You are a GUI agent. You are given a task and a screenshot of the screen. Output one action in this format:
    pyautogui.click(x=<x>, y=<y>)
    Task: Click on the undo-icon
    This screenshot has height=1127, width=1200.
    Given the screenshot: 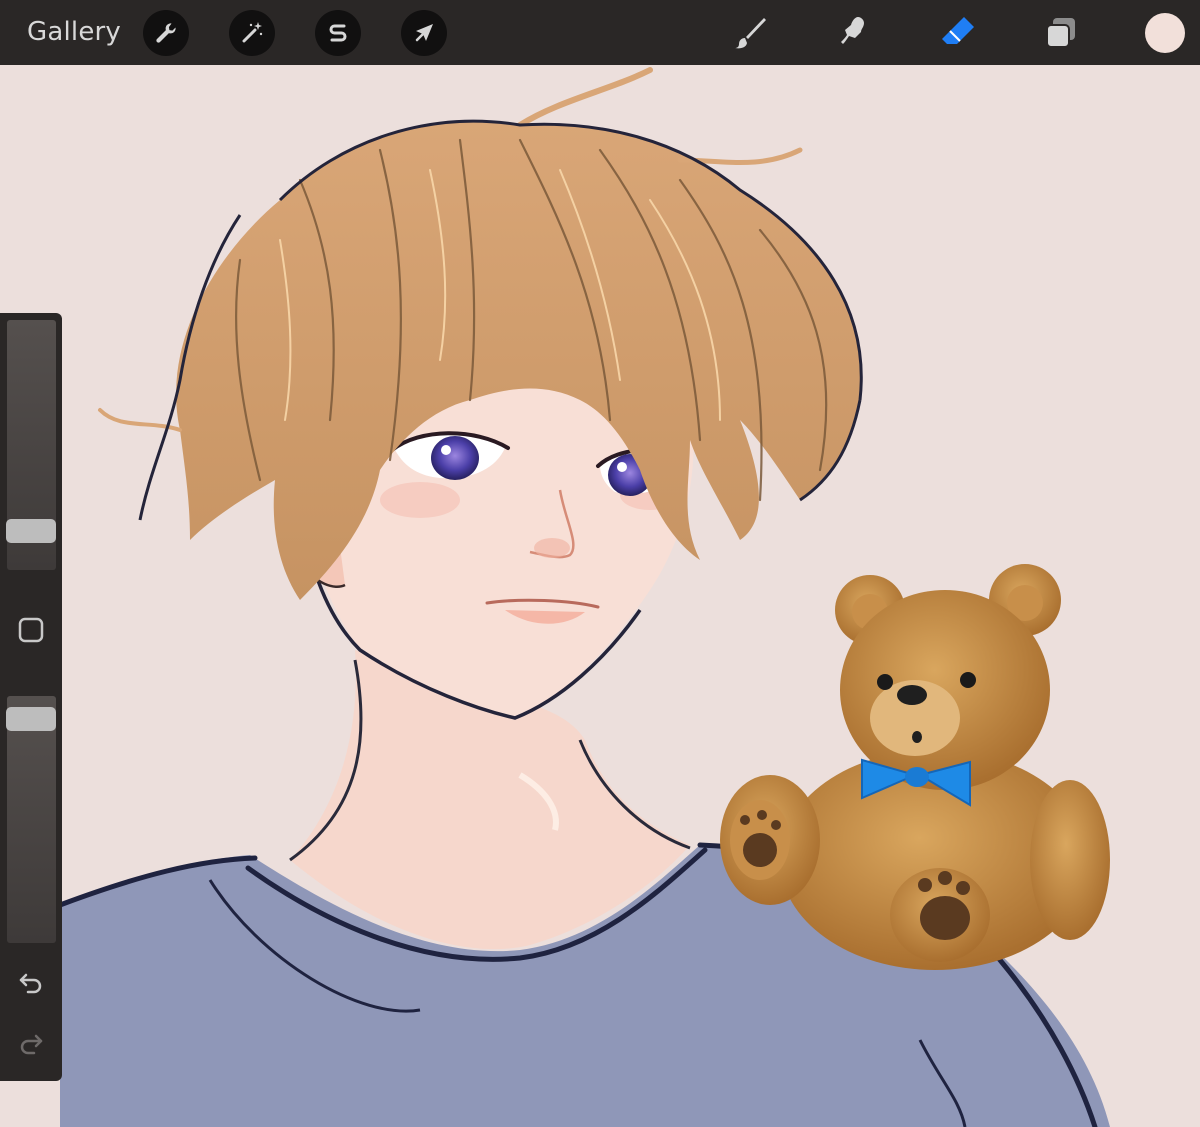 What is the action you would take?
    pyautogui.click(x=30, y=983)
    